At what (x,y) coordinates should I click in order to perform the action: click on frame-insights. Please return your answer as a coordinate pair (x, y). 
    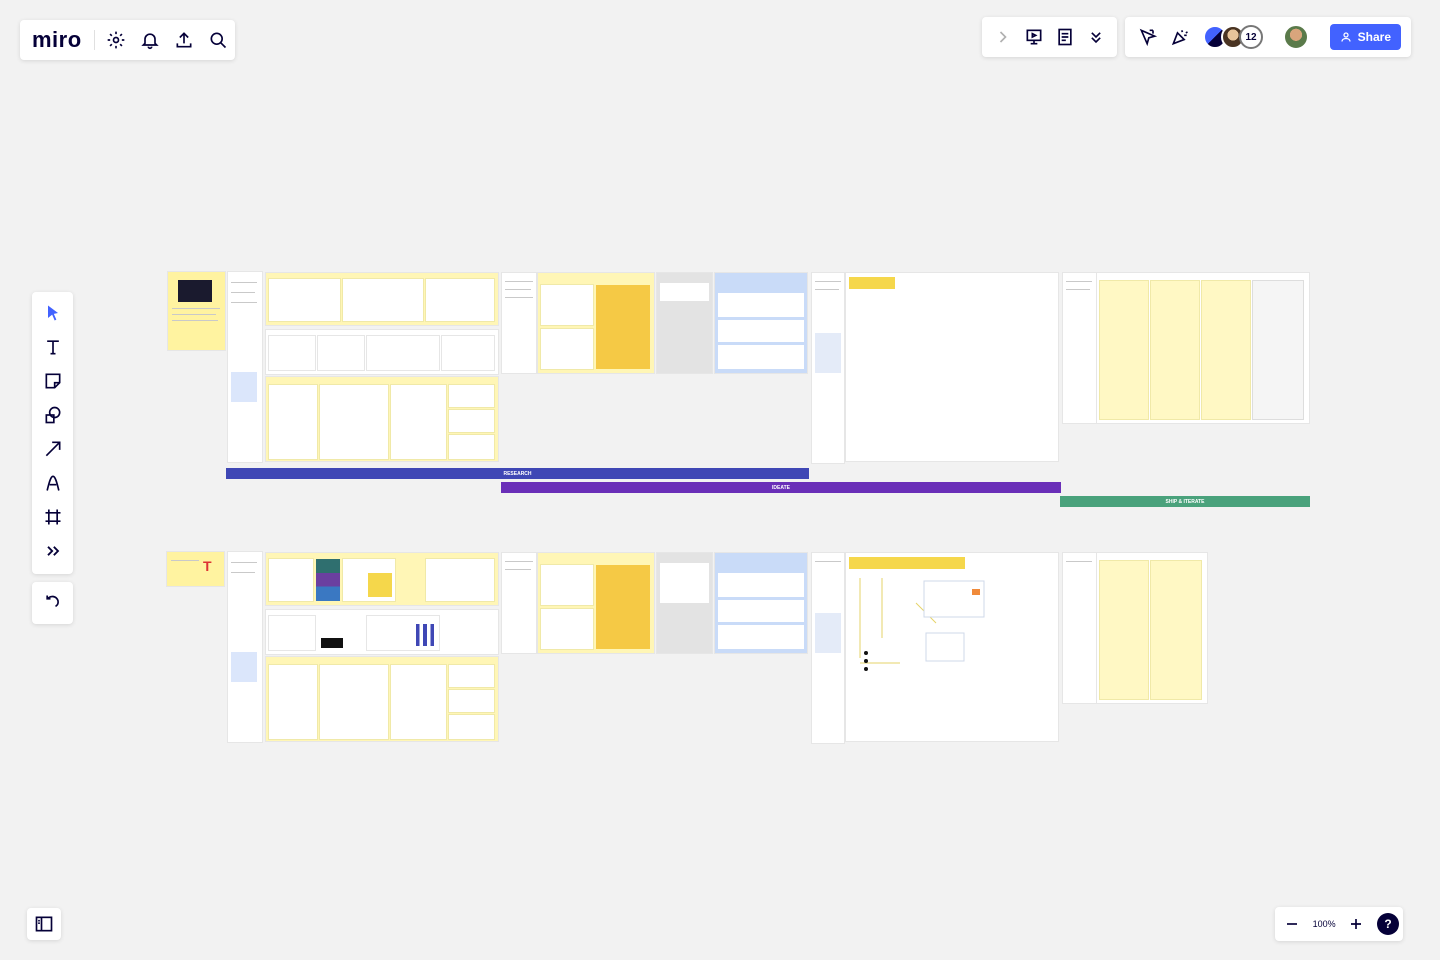
    Looking at the image, I should click on (382, 352).